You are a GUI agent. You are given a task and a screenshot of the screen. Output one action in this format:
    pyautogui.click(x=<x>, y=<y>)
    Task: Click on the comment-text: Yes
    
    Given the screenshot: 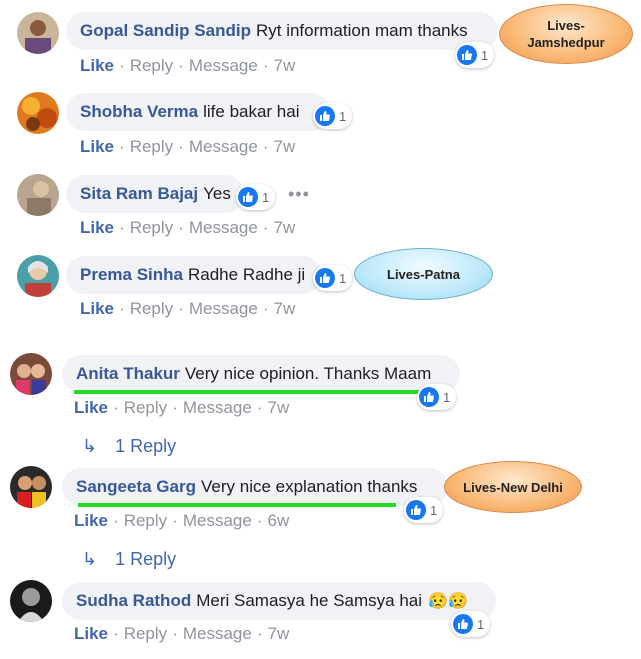 What is the action you would take?
    pyautogui.click(x=217, y=193)
    